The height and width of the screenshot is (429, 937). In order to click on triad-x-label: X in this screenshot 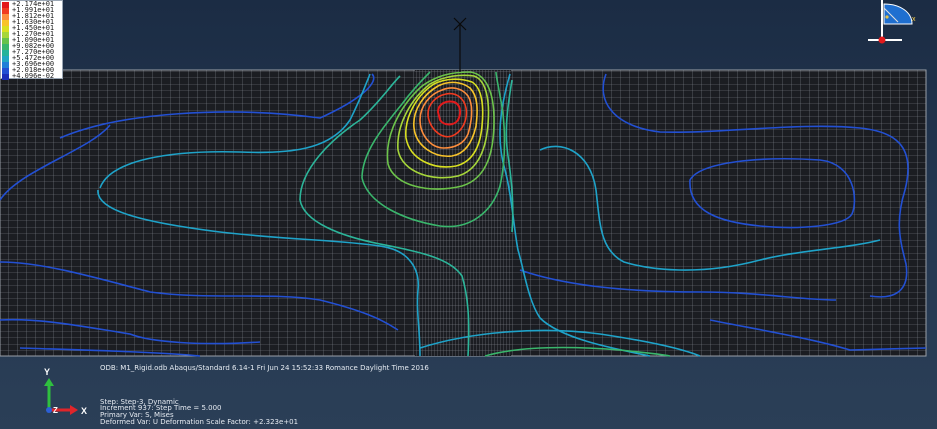, I will do `click(84, 411)`.